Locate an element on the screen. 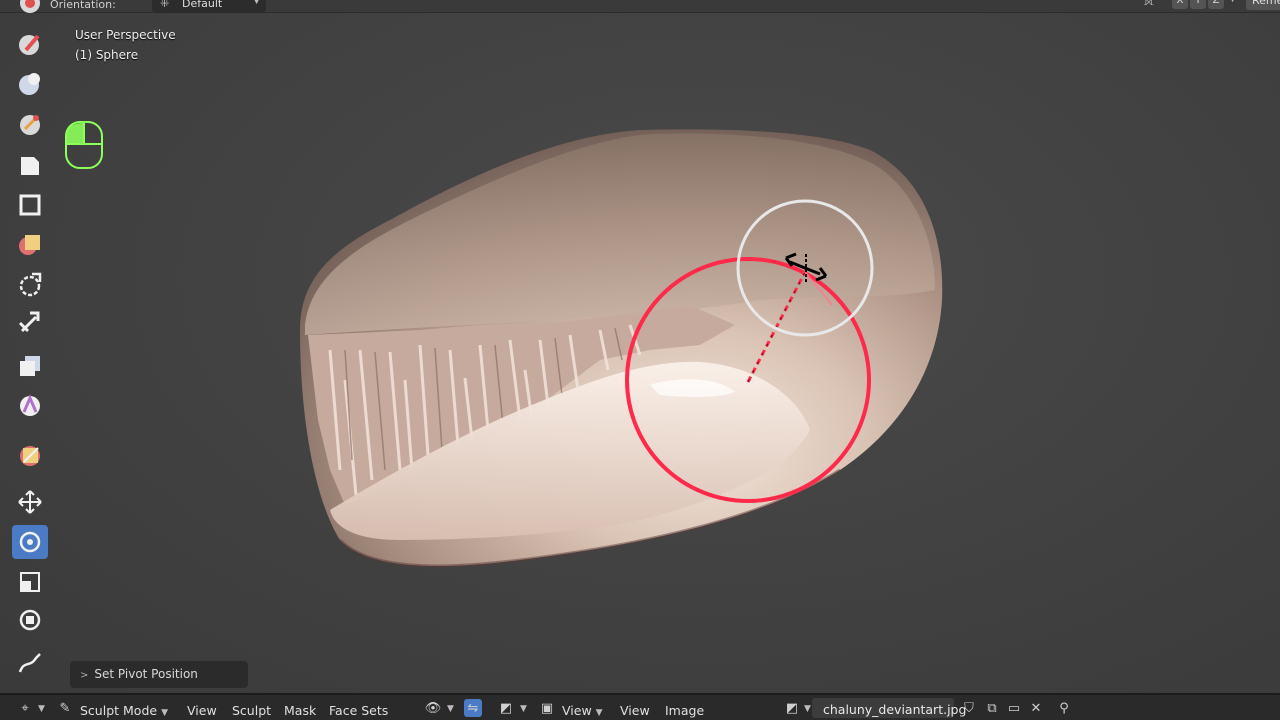 The width and height of the screenshot is (1280, 720). image-menu-image: Image is located at coordinates (684, 710).